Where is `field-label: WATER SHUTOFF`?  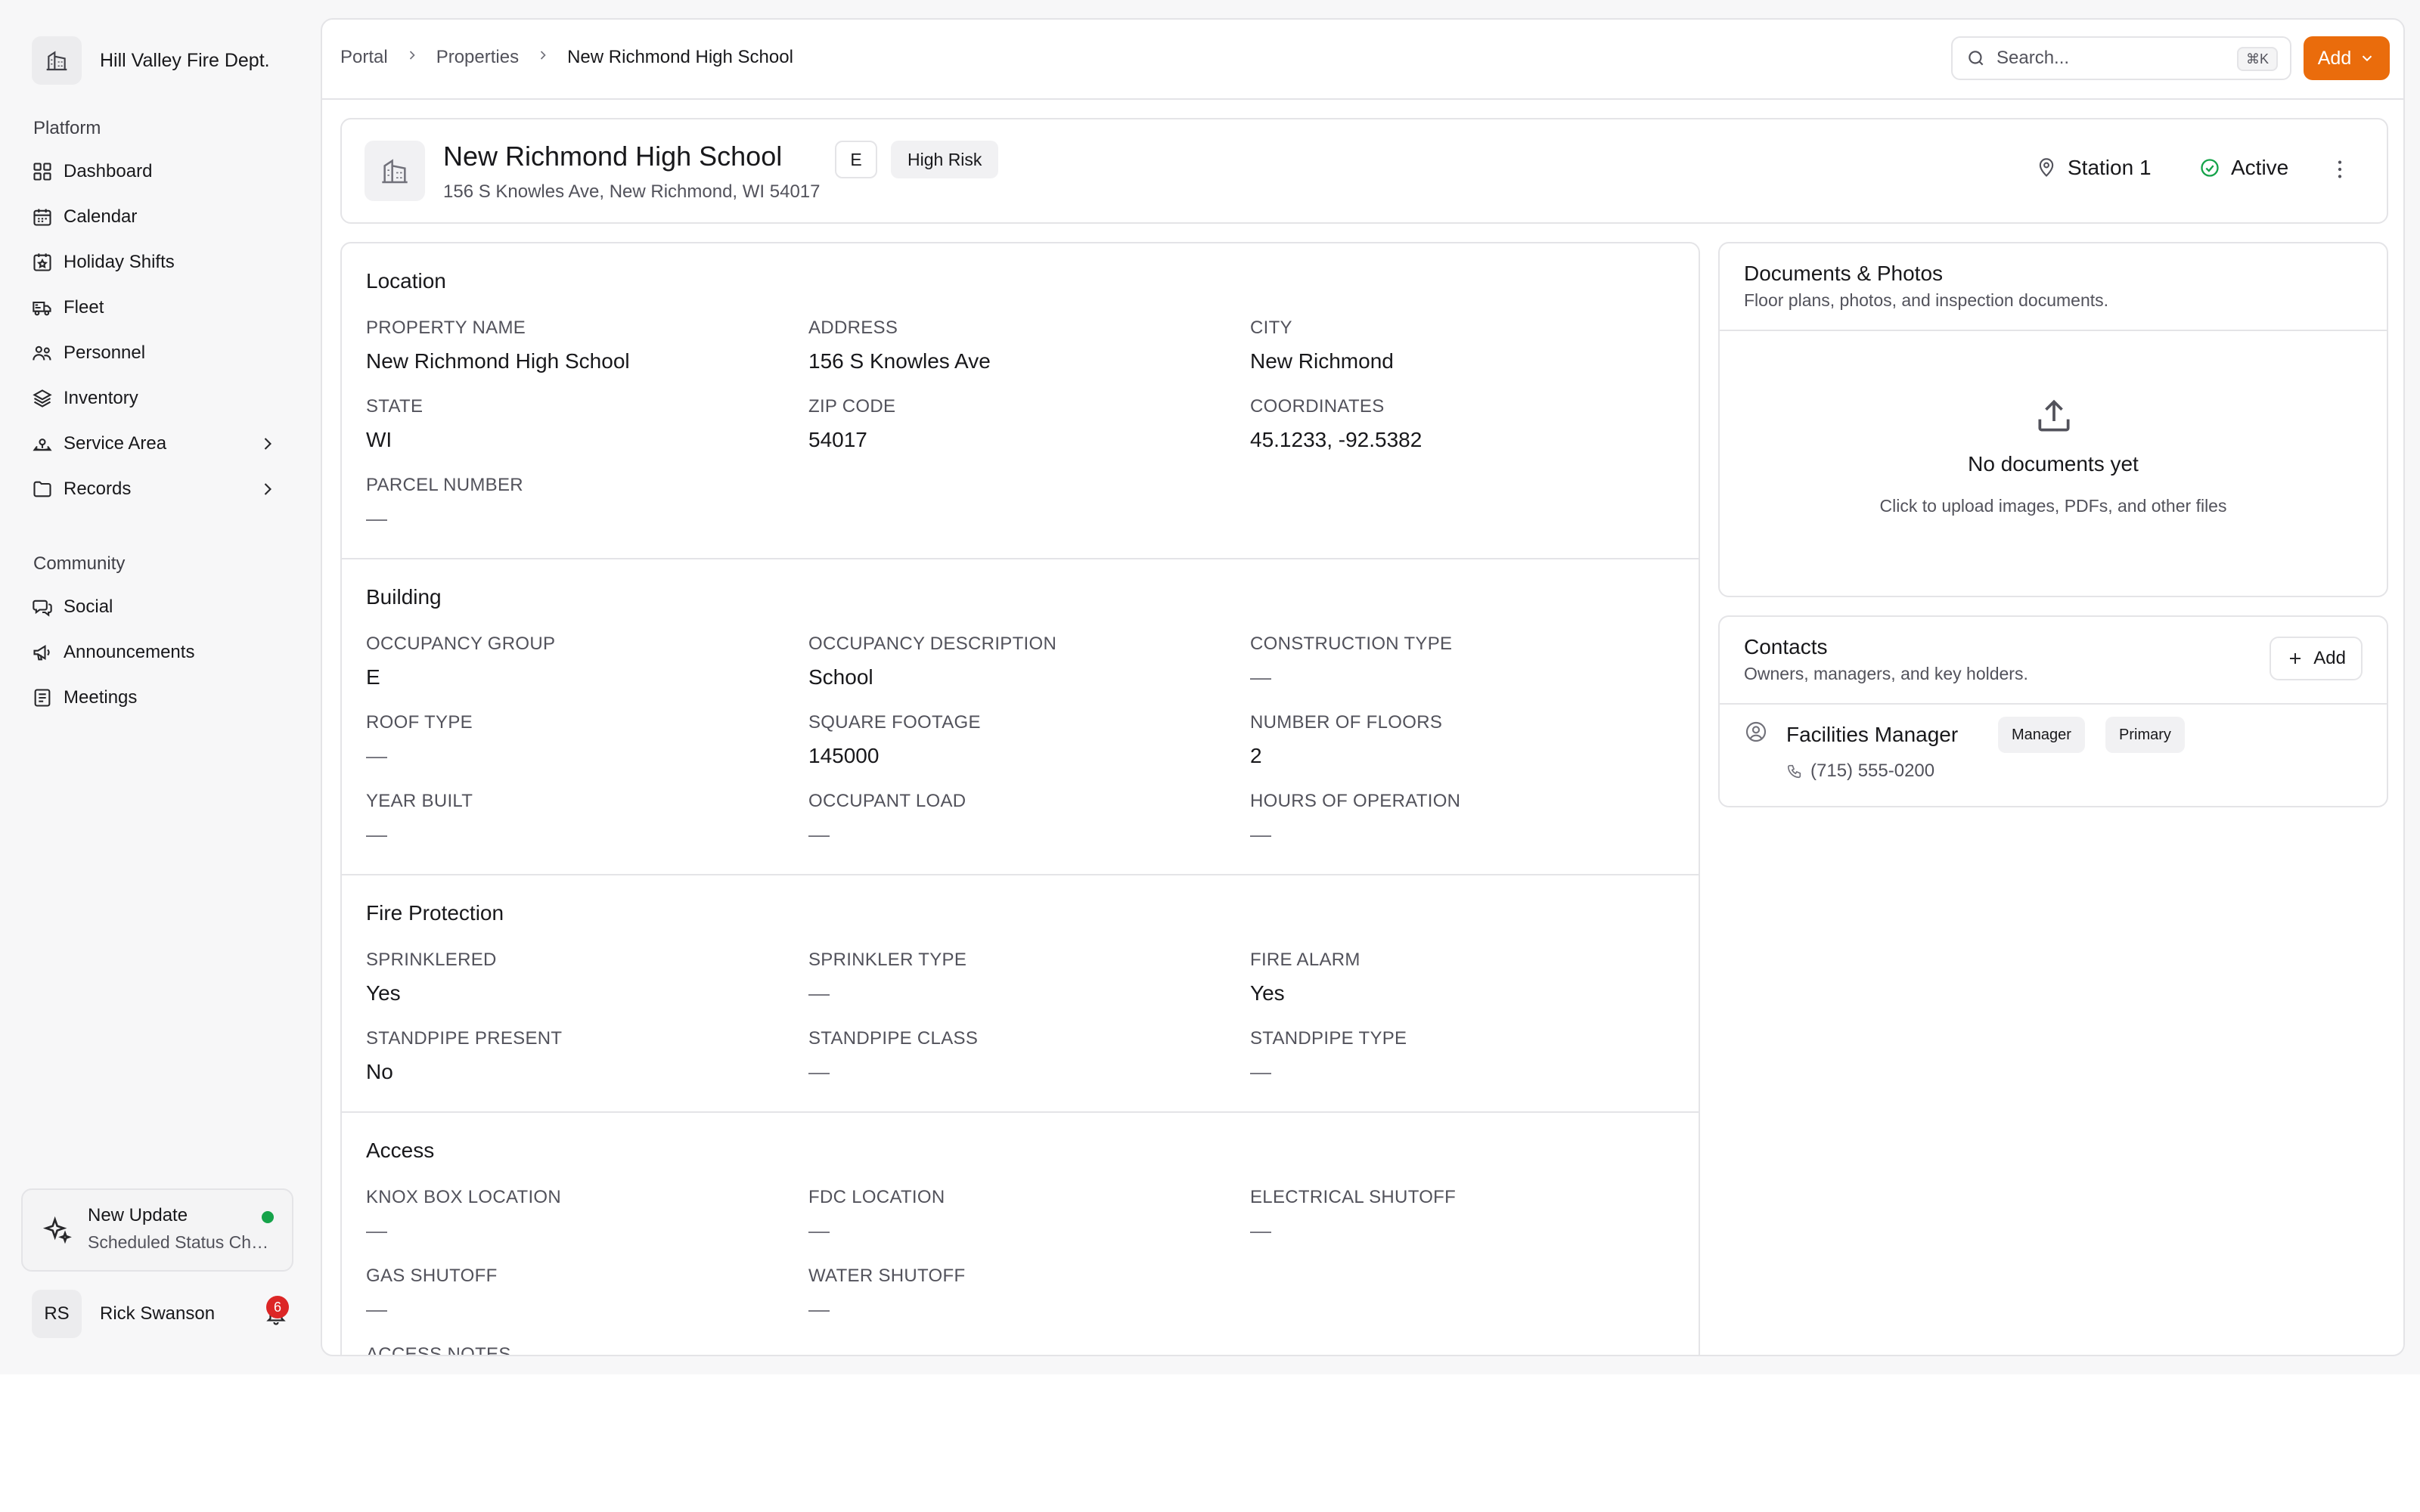 field-label: WATER SHUTOFF is located at coordinates (887, 1276).